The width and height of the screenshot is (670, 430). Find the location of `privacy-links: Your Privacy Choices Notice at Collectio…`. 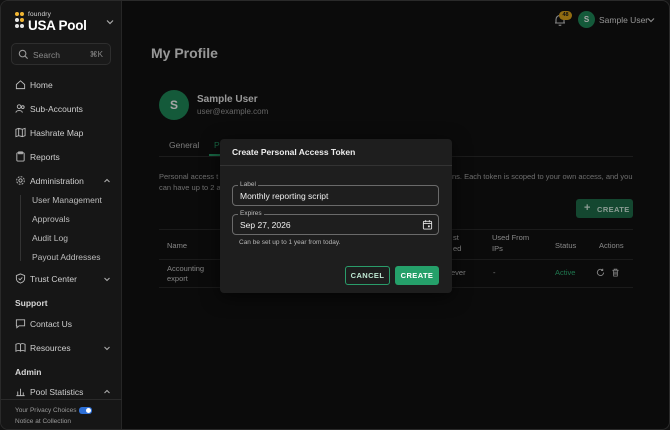

privacy-links: Your Privacy Choices Notice at Collectio… is located at coordinates (53, 416).